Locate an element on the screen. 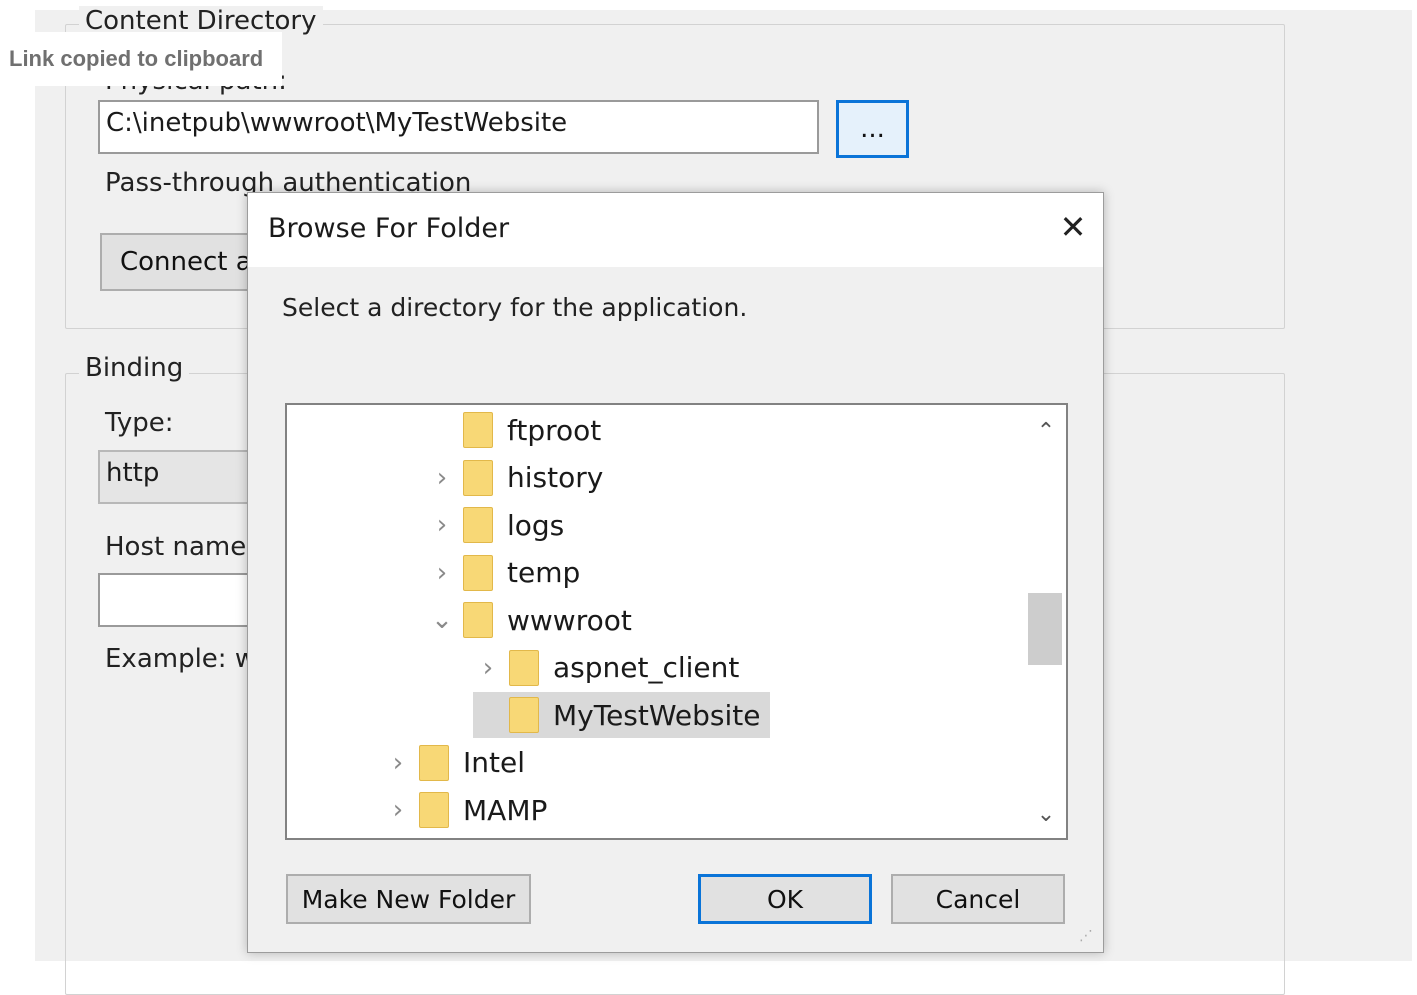 The image size is (1417, 995). binding-type-label: Type: is located at coordinates (139, 423).